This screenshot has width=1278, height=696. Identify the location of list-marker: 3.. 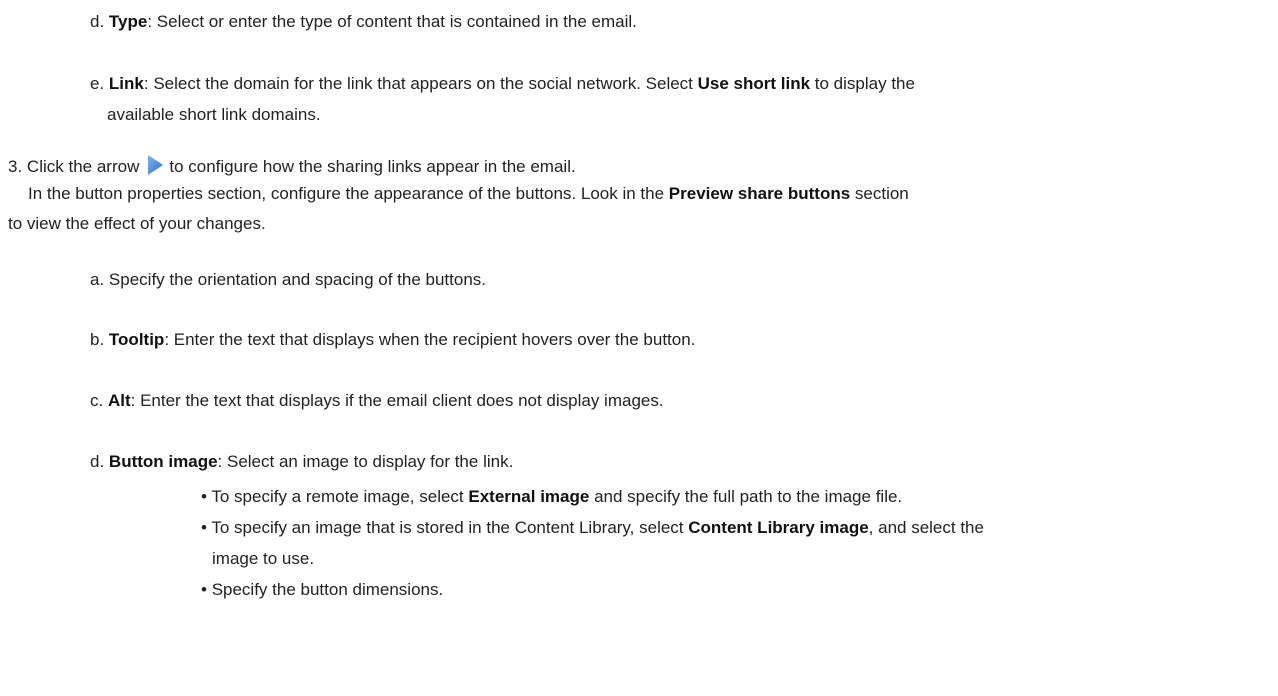
(15, 166).